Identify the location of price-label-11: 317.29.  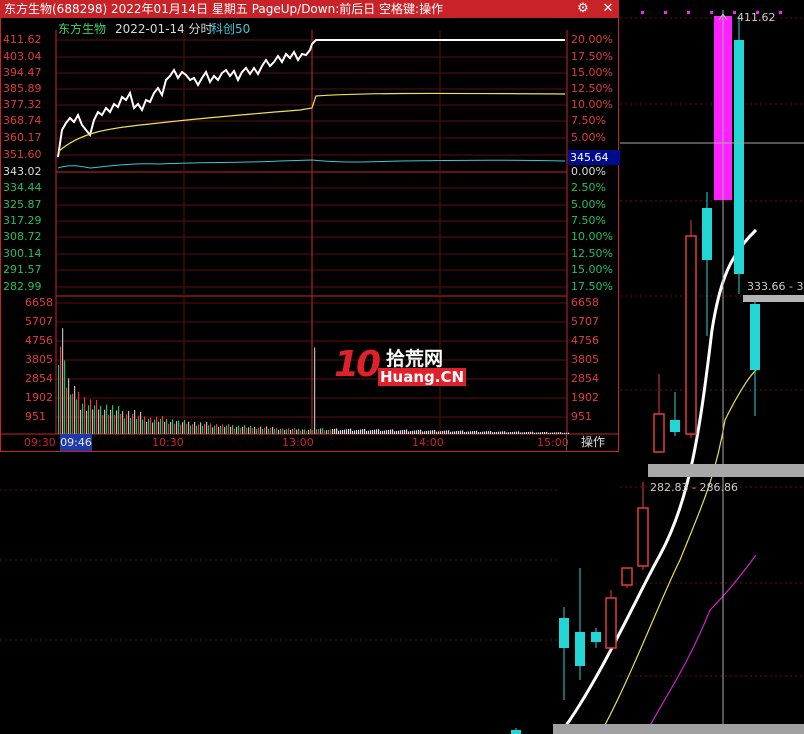
(22, 220).